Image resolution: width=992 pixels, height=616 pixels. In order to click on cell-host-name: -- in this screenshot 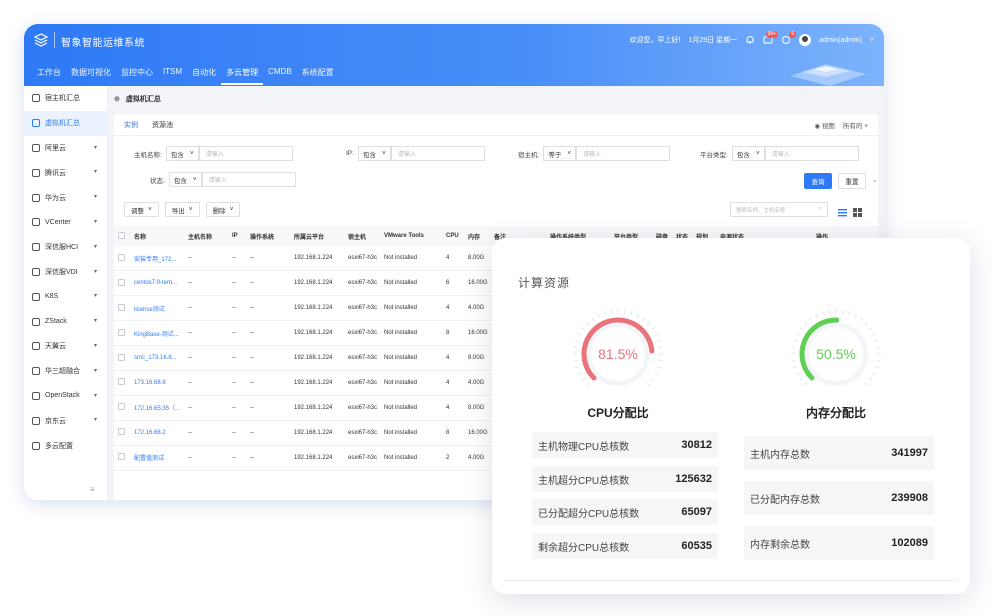, I will do `click(206, 258)`.